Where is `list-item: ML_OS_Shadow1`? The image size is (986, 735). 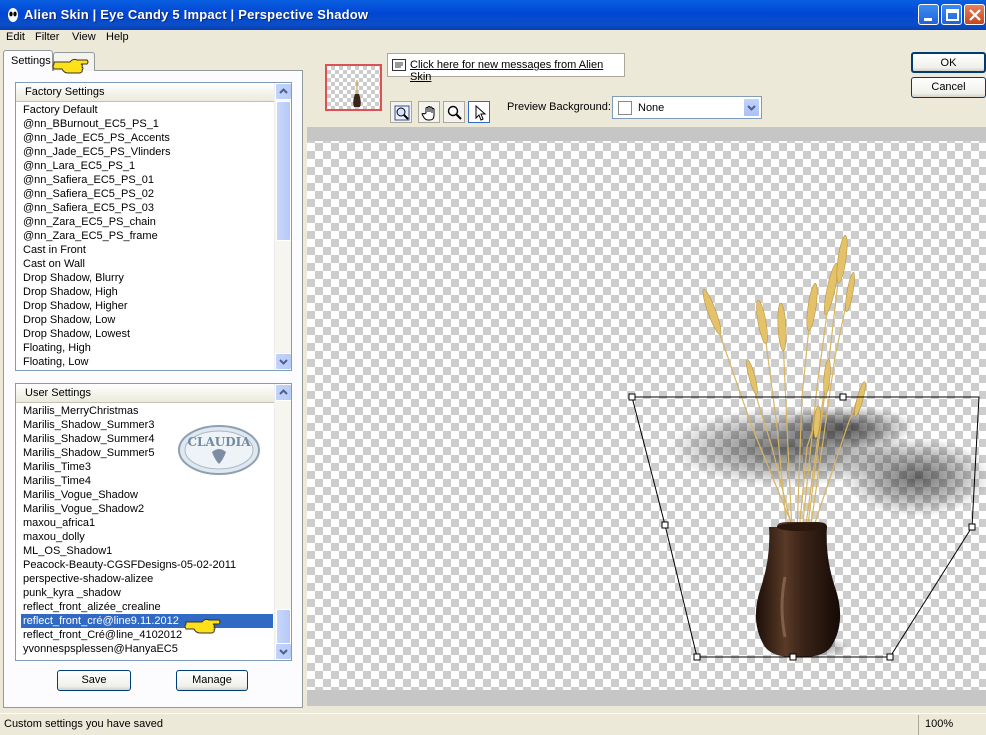 list-item: ML_OS_Shadow1 is located at coordinates (147, 551).